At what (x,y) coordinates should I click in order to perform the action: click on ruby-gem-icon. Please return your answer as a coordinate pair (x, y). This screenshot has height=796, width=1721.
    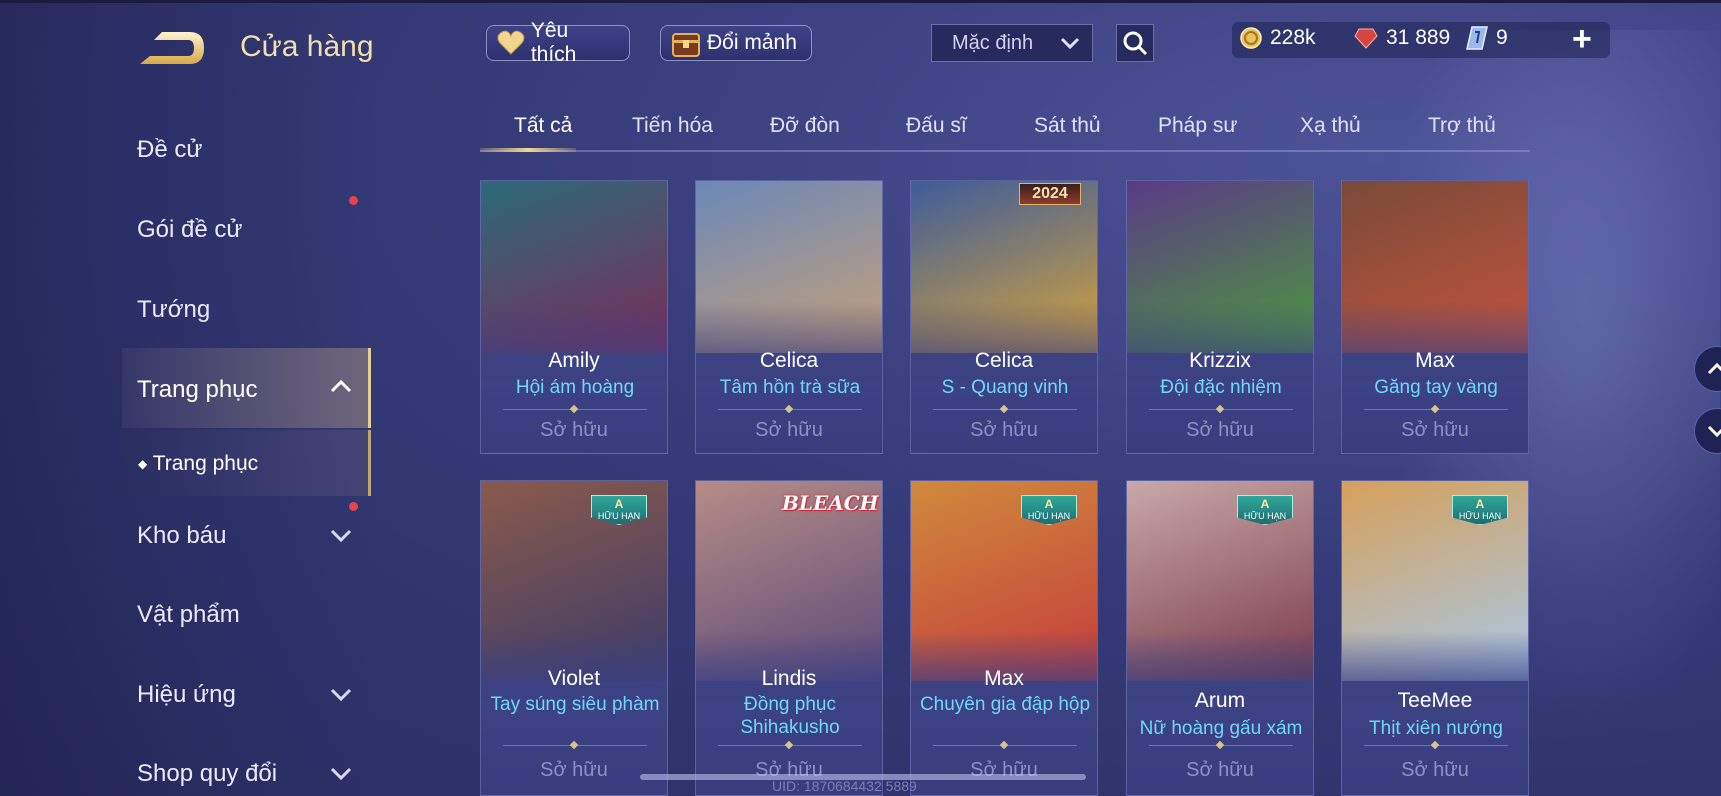
    Looking at the image, I should click on (1366, 38).